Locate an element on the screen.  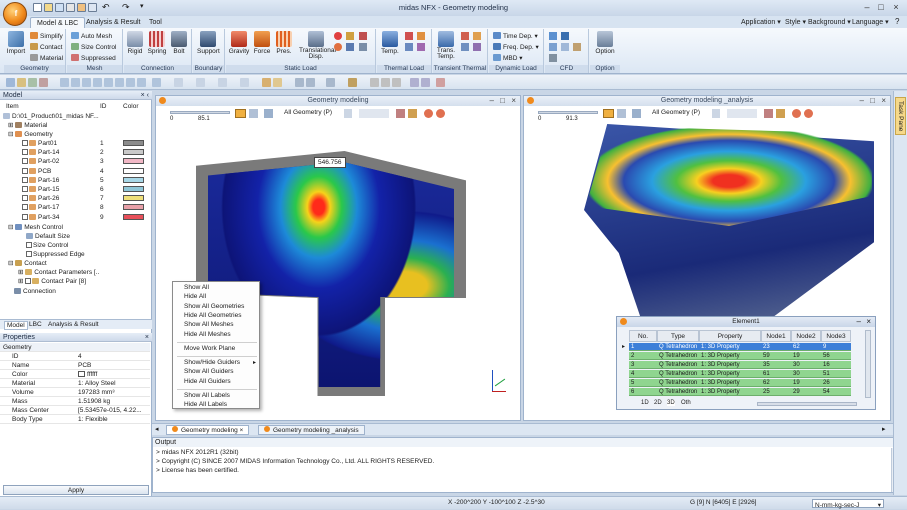
context-menu-item: Show All is located at coordinates (196, 288).